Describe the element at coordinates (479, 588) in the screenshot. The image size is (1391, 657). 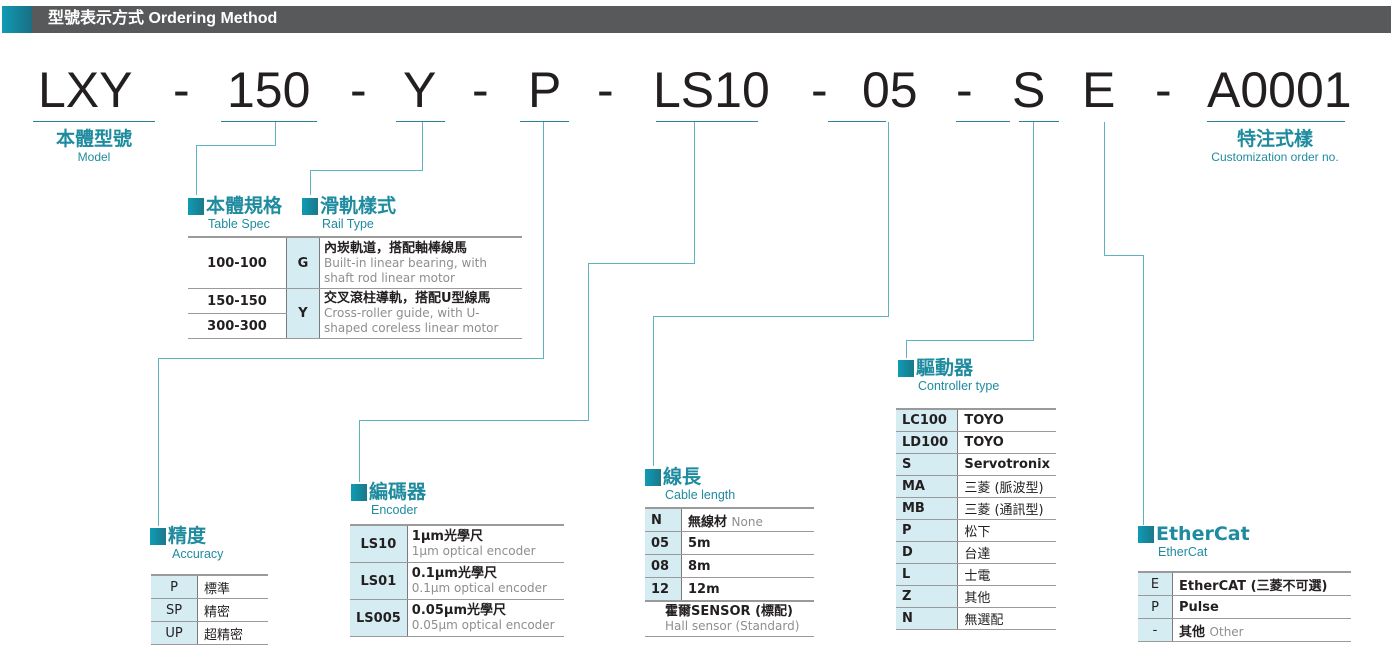
I see `encoder-desc-en: 0.1μm optical encoder` at that location.